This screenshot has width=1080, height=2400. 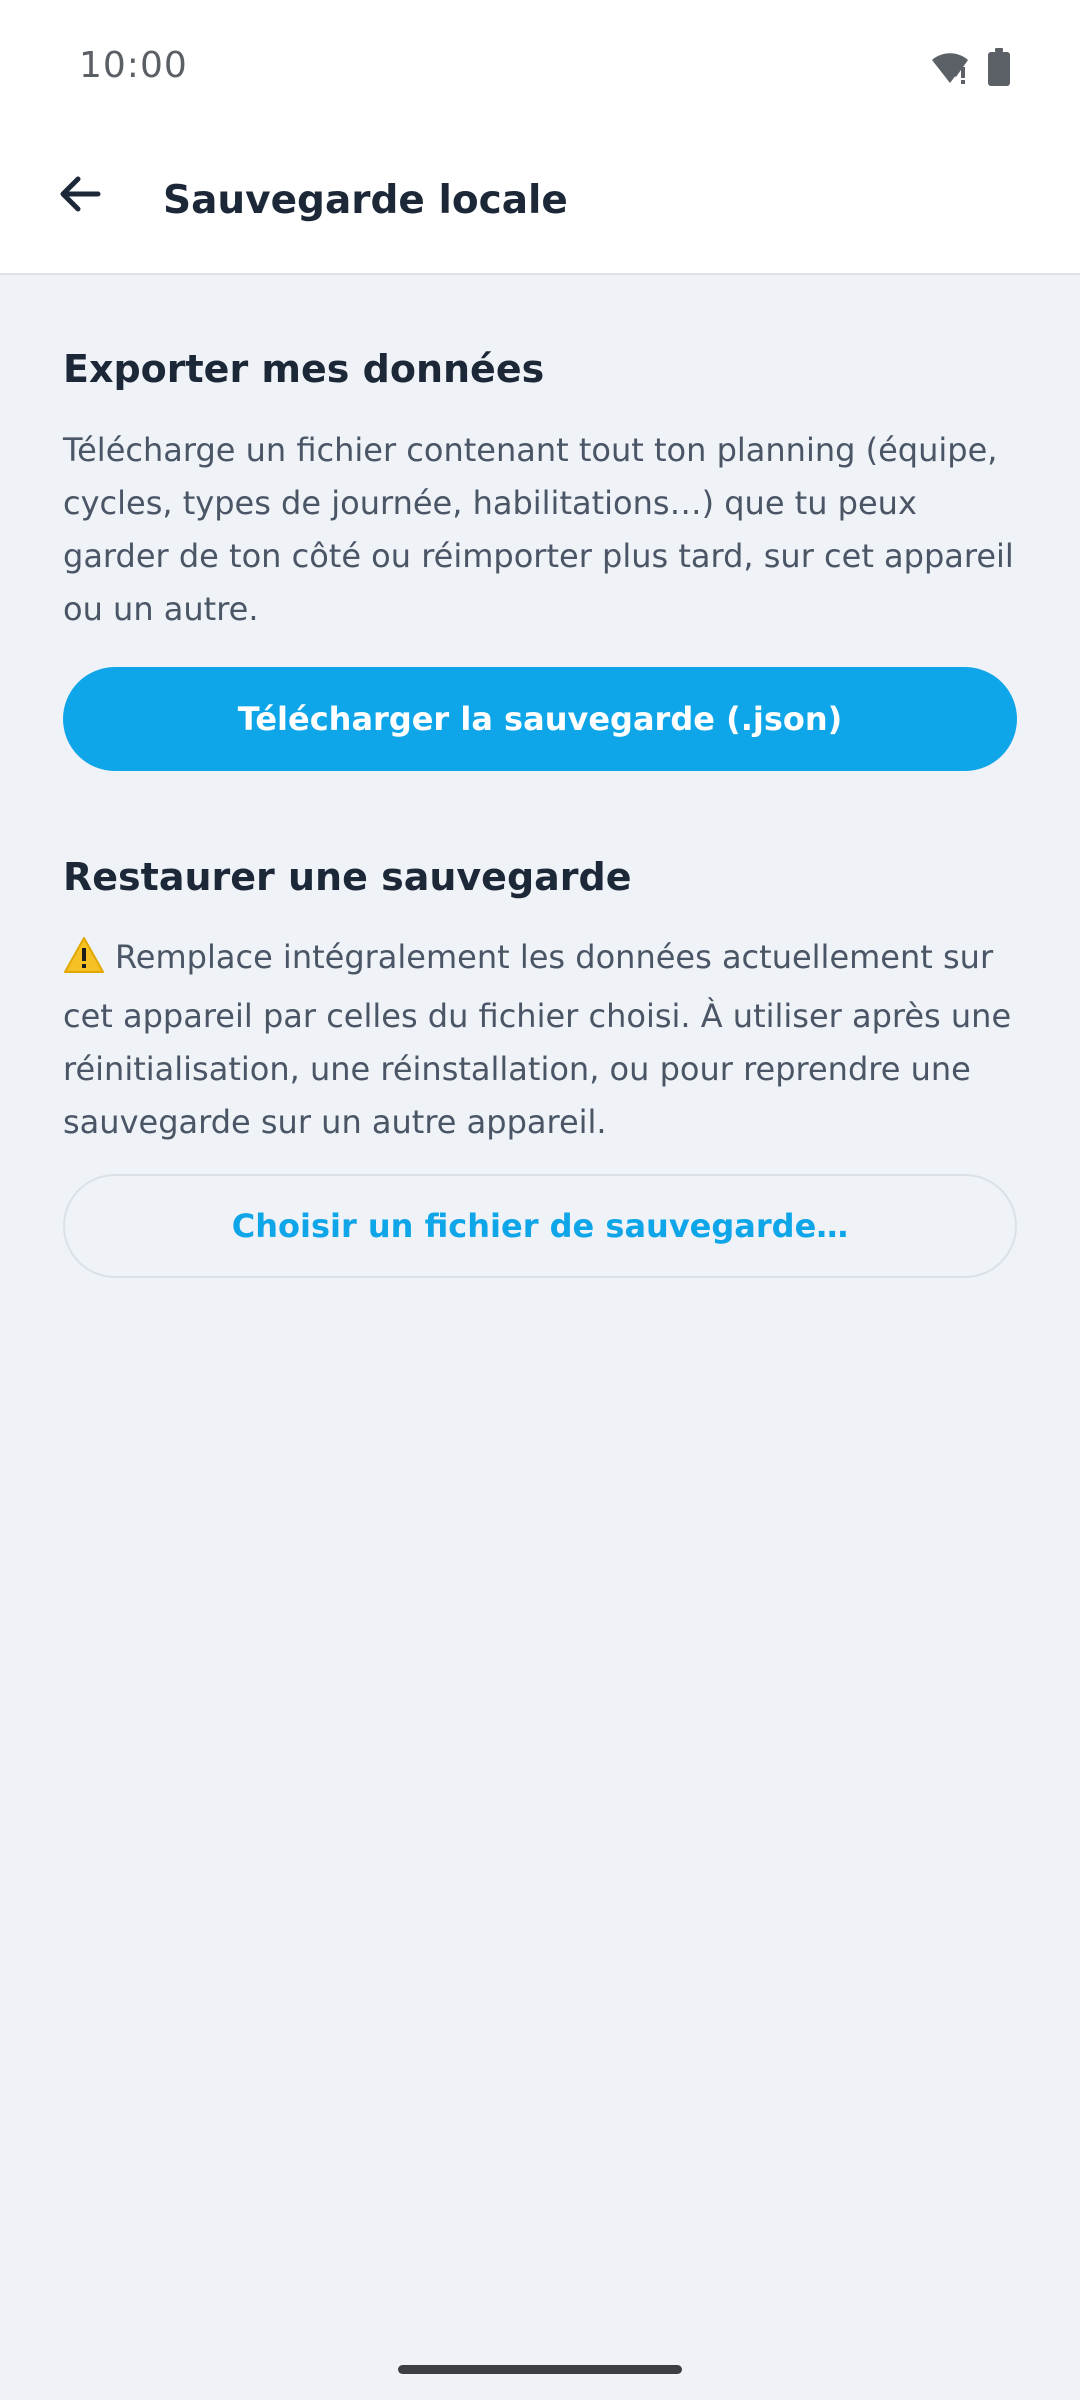 What do you see at coordinates (950, 69) in the screenshot?
I see `wifi-alert-icon` at bounding box center [950, 69].